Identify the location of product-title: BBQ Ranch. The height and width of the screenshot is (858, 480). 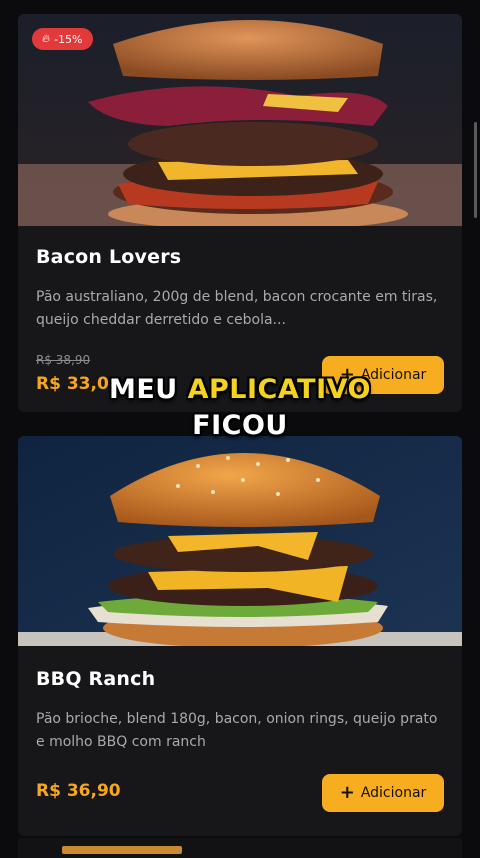
(96, 679).